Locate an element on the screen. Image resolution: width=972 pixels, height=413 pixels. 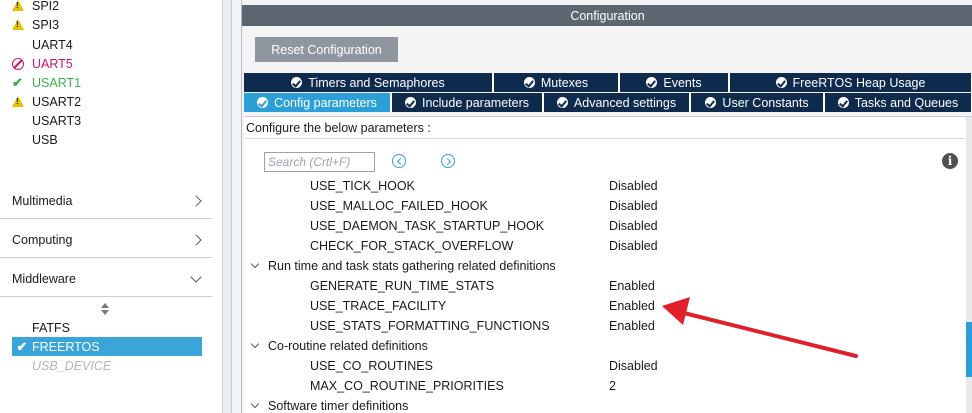
peripheral-item: UART4 is located at coordinates (106, 44).